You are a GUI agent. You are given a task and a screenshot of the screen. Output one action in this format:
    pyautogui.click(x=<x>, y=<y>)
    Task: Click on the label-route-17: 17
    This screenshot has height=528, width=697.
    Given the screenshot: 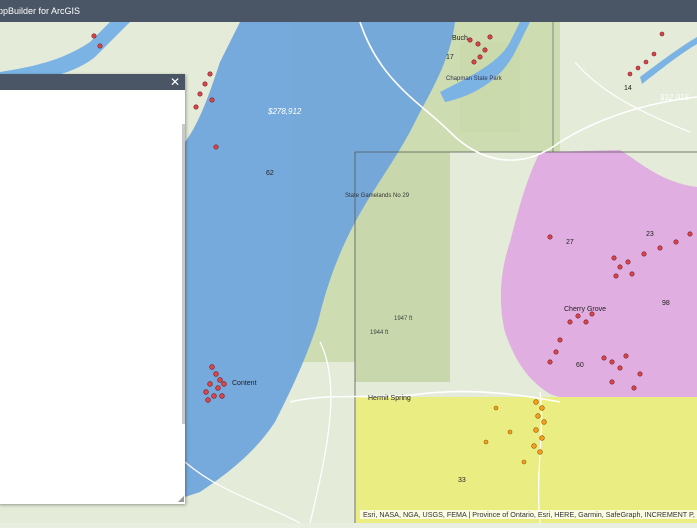 What is the action you would take?
    pyautogui.click(x=450, y=57)
    